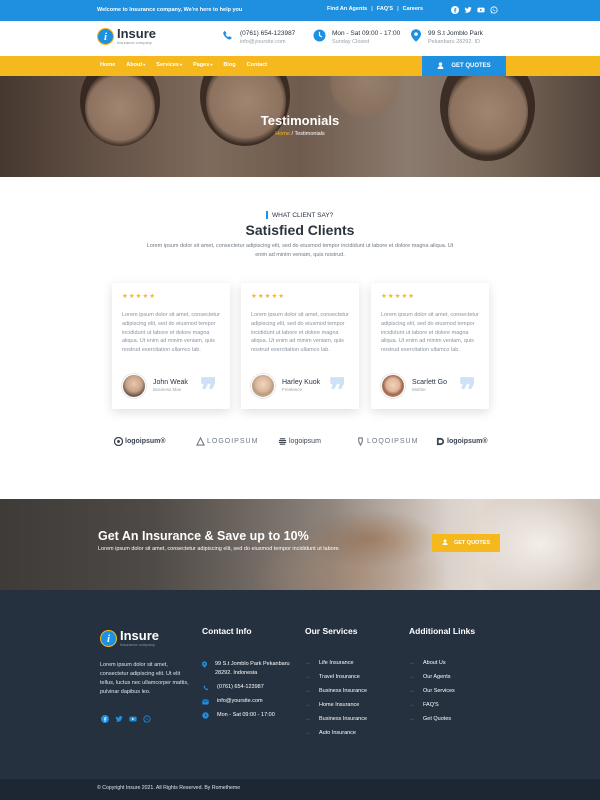  I want to click on footer-hours: Mon - Sat 09:00 - 17:00, so click(246, 715).